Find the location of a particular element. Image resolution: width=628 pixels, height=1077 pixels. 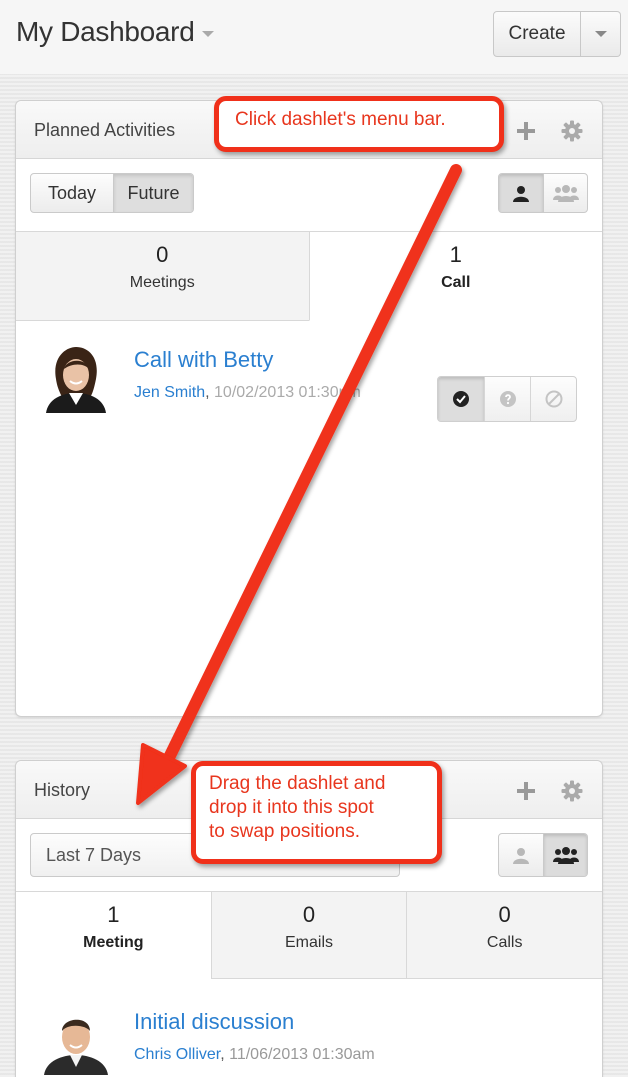

page-title: My Dashboard is located at coordinates (105, 31).